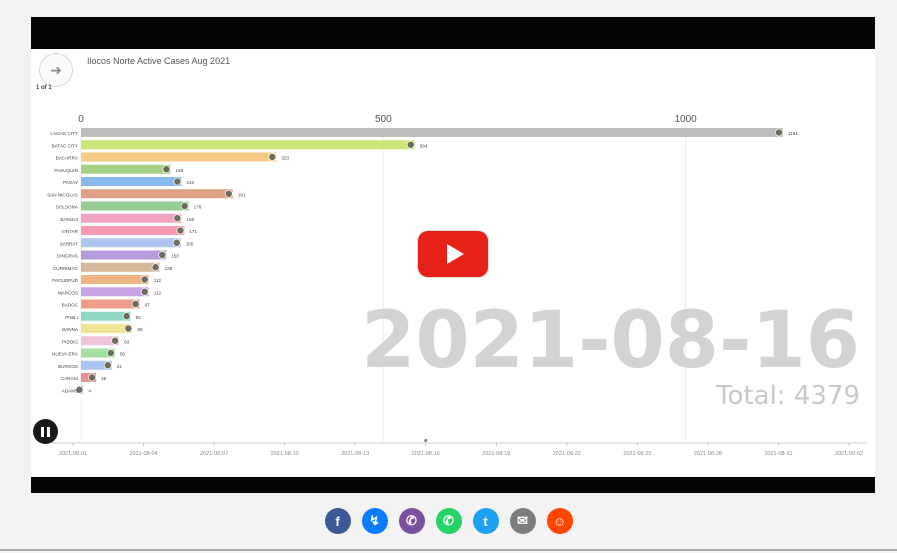  What do you see at coordinates (104, 378) in the screenshot?
I see `value-label: 25` at bounding box center [104, 378].